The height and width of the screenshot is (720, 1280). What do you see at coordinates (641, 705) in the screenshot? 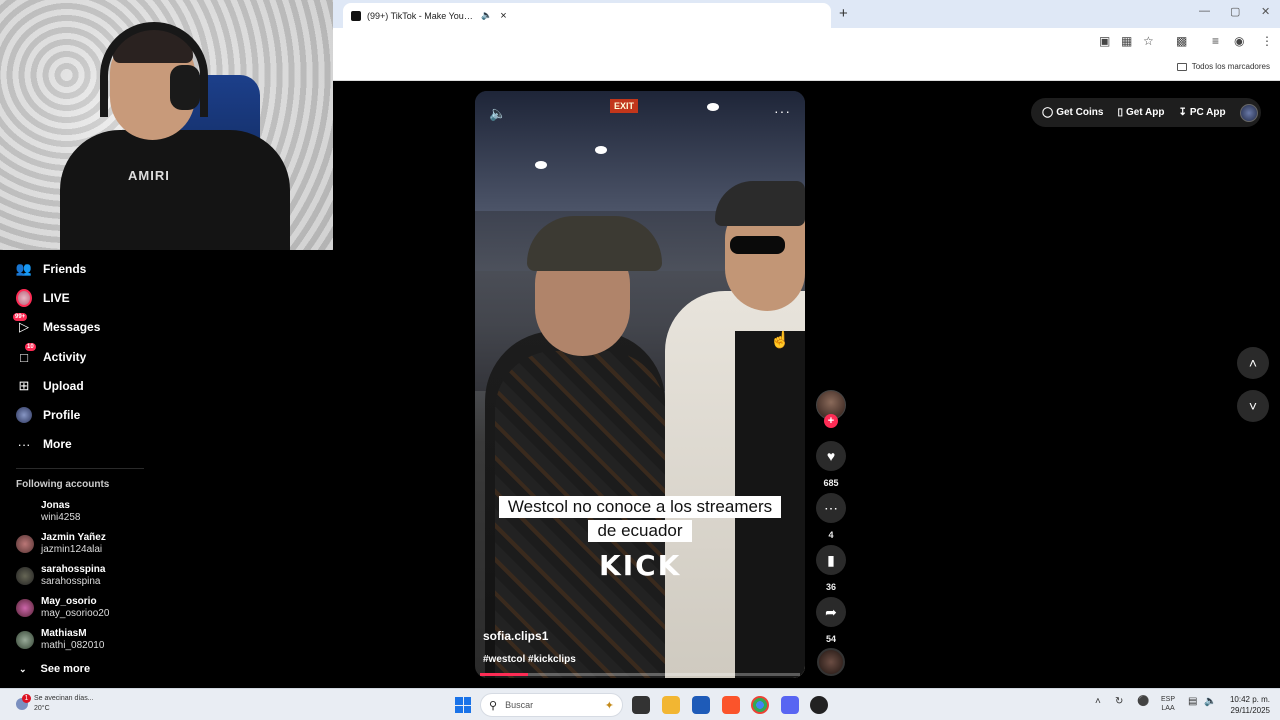
I see `task-view-icon` at bounding box center [641, 705].